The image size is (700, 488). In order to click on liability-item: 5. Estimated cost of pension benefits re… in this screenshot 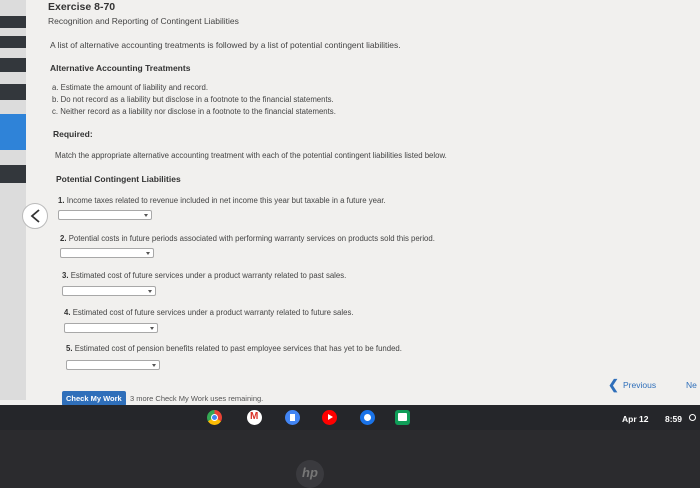, I will do `click(234, 348)`.